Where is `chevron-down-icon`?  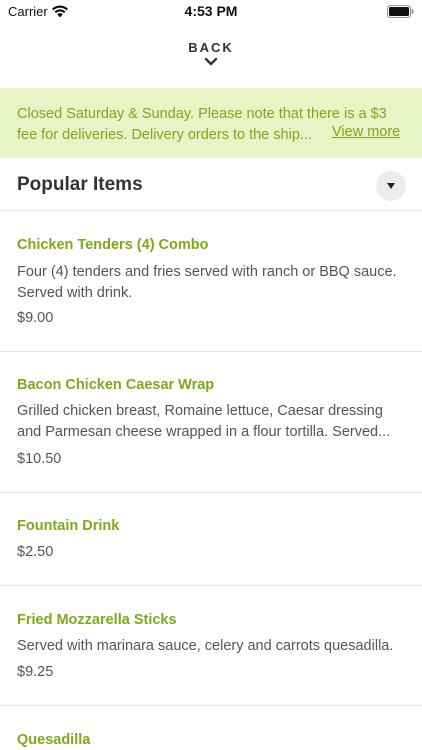
chevron-down-icon is located at coordinates (211, 61).